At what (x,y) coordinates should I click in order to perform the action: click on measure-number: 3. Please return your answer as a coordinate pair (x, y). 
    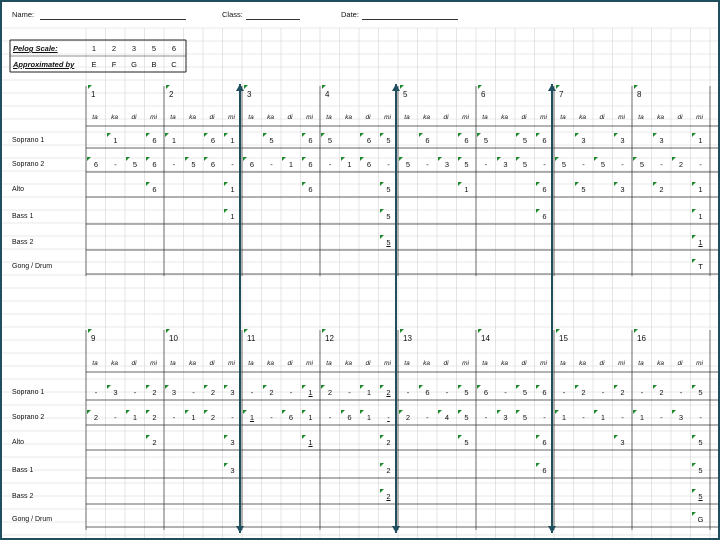
    Looking at the image, I should click on (249, 94).